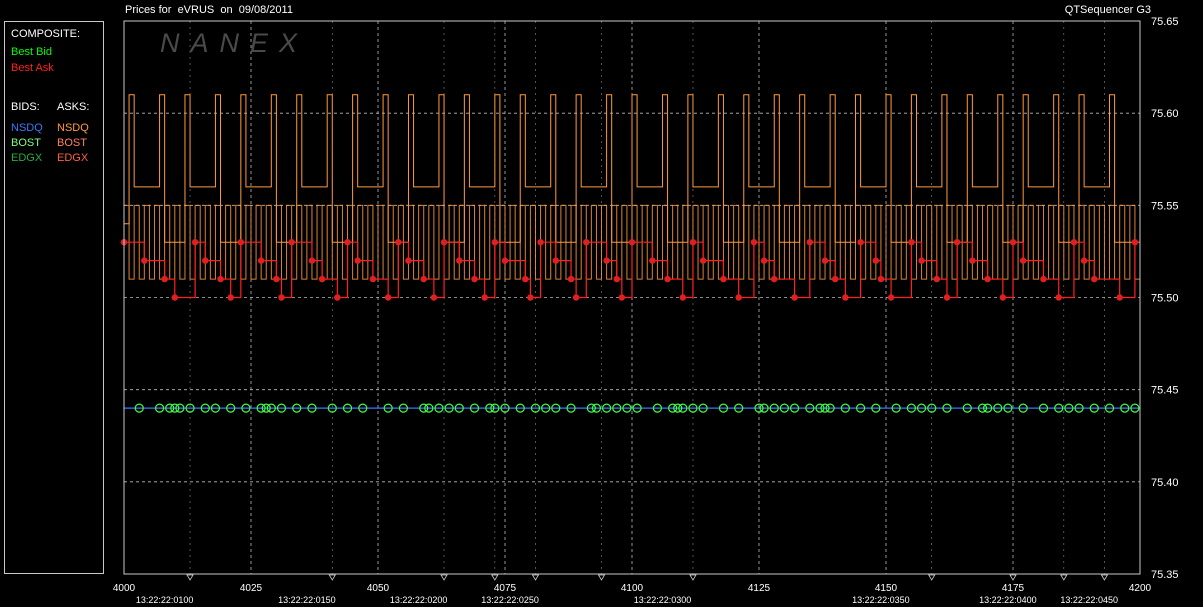 This screenshot has height=607, width=1203. Describe the element at coordinates (1165, 575) in the screenshot. I see `y-tick-label: 75.35` at that location.